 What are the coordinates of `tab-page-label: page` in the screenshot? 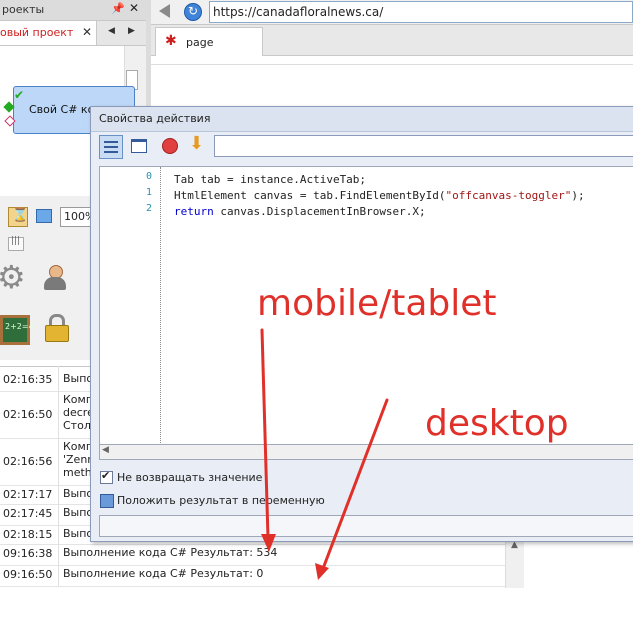 It's located at (200, 42).